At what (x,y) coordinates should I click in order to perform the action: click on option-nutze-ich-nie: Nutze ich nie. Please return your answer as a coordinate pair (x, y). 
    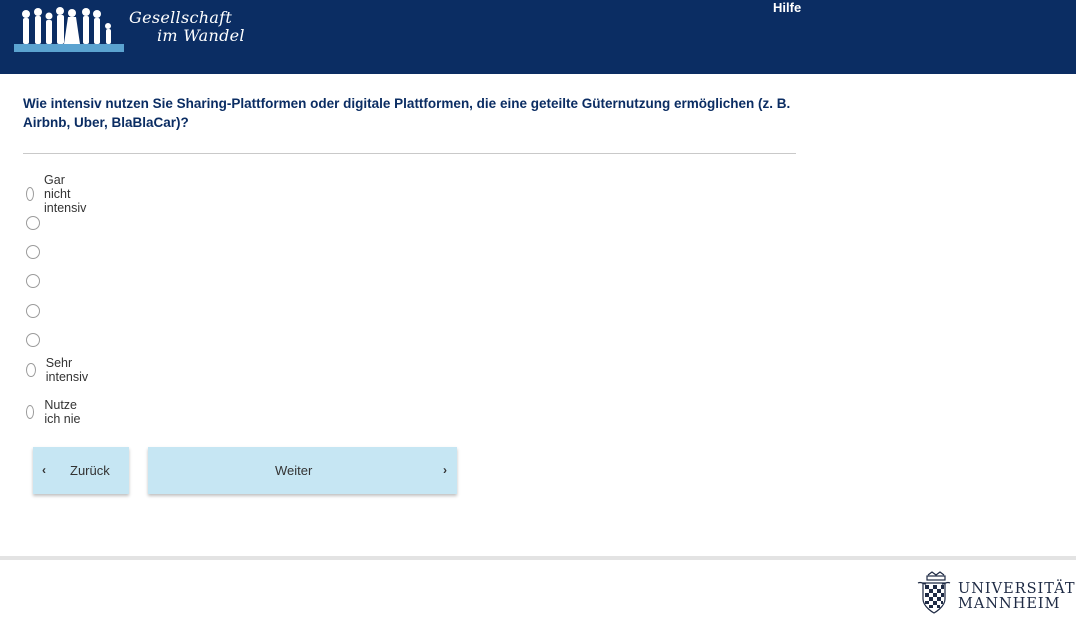
    Looking at the image, I should click on (54, 412).